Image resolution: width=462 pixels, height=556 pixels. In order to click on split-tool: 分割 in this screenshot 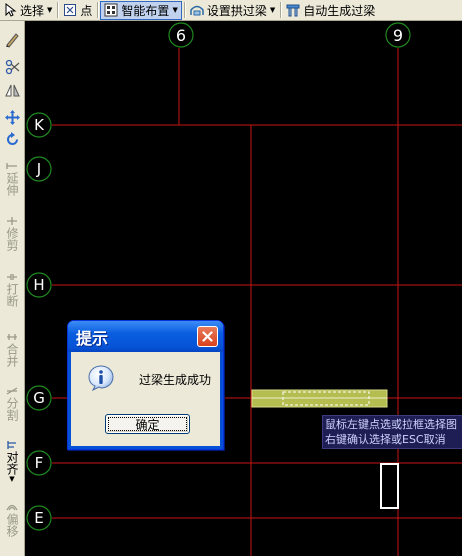, I will do `click(12, 404)`.